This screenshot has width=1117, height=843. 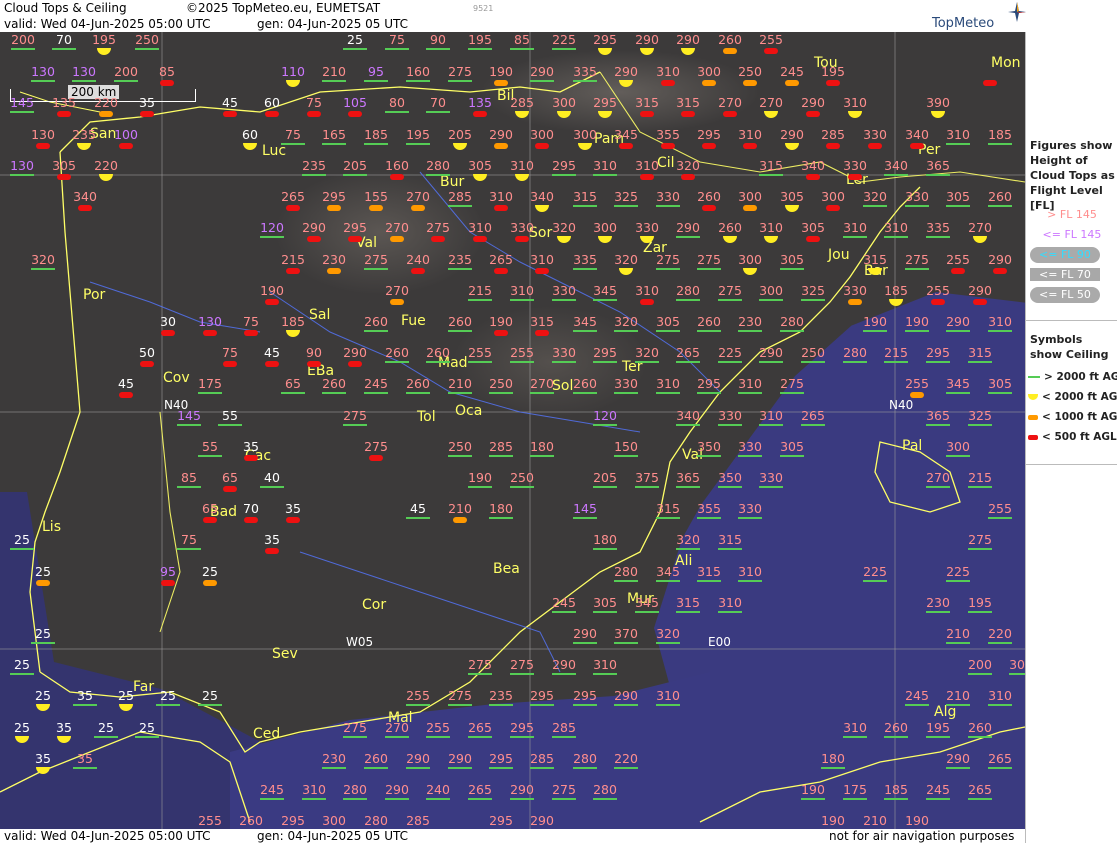 I want to click on cloud-top-value: 220, so click(x=106, y=165).